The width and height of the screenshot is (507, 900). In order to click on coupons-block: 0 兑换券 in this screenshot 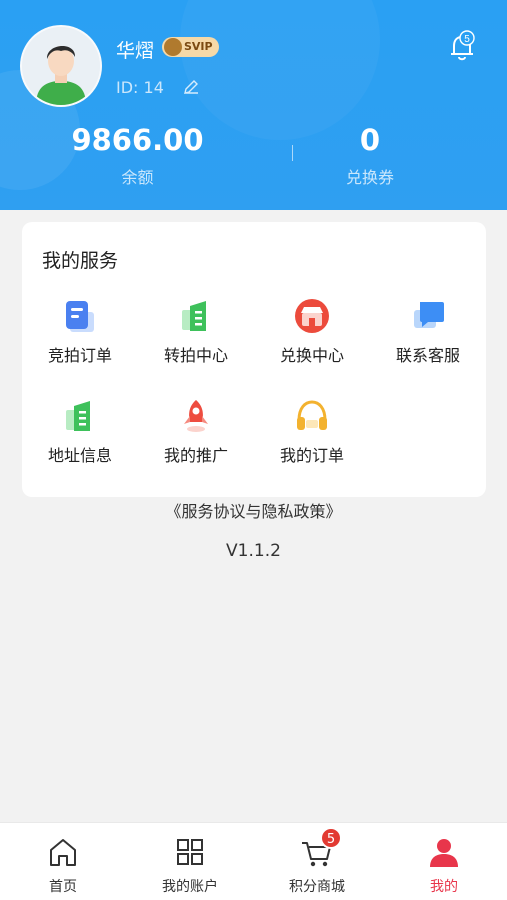, I will do `click(370, 155)`.